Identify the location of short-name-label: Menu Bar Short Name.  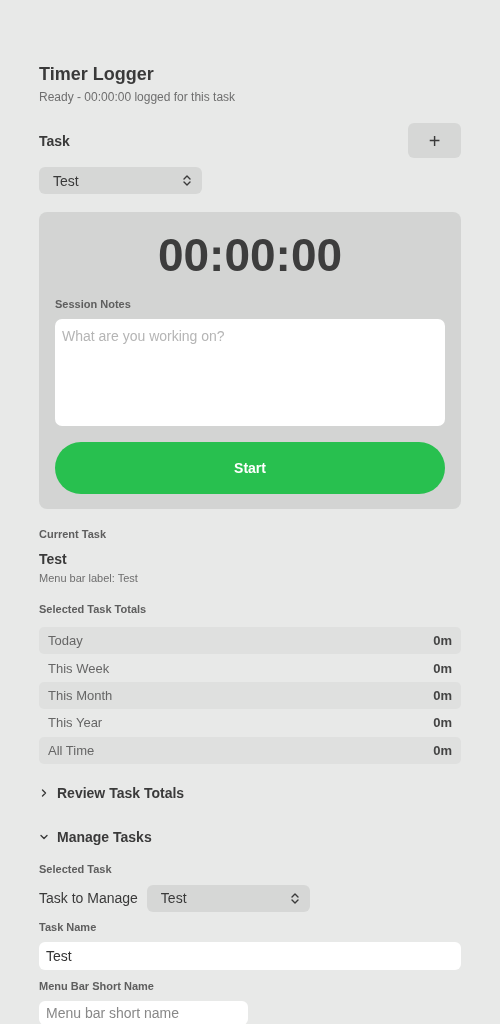
(97, 986).